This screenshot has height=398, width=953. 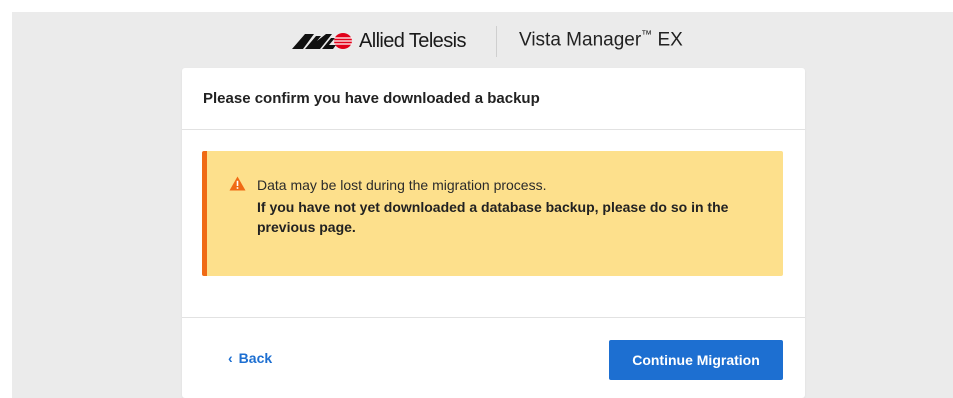 I want to click on back-button: ‹ Back, so click(x=250, y=358).